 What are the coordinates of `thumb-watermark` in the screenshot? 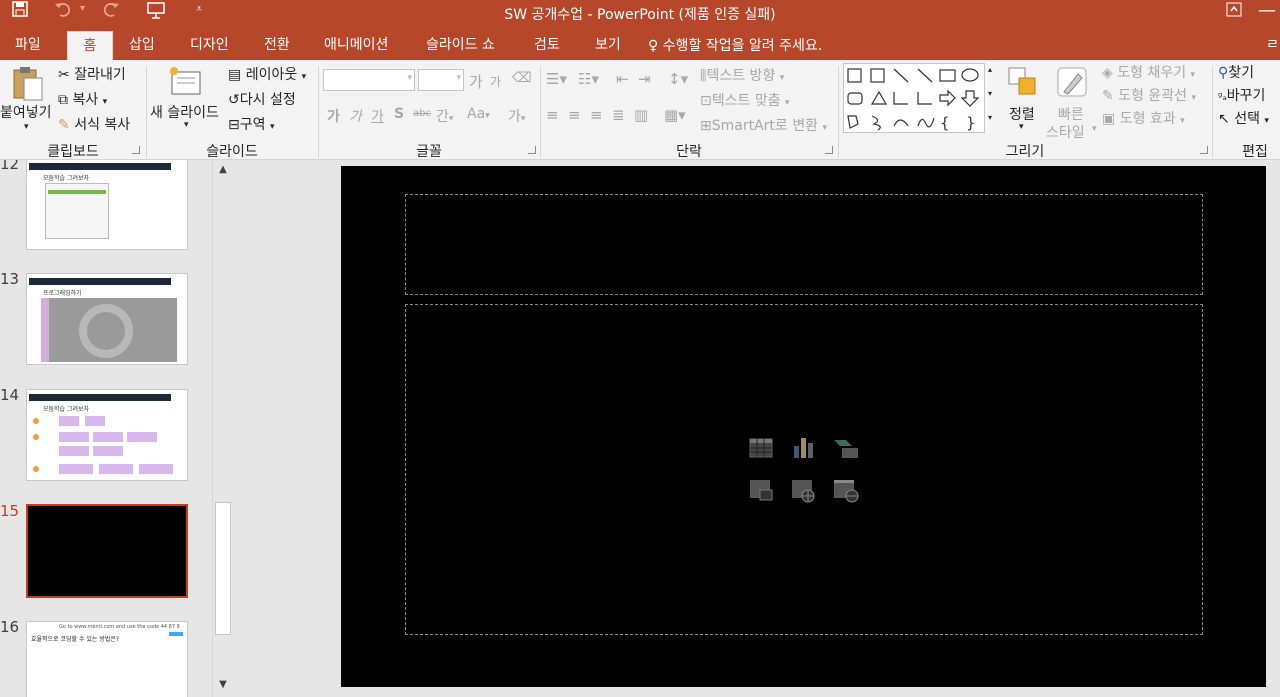 It's located at (106, 331).